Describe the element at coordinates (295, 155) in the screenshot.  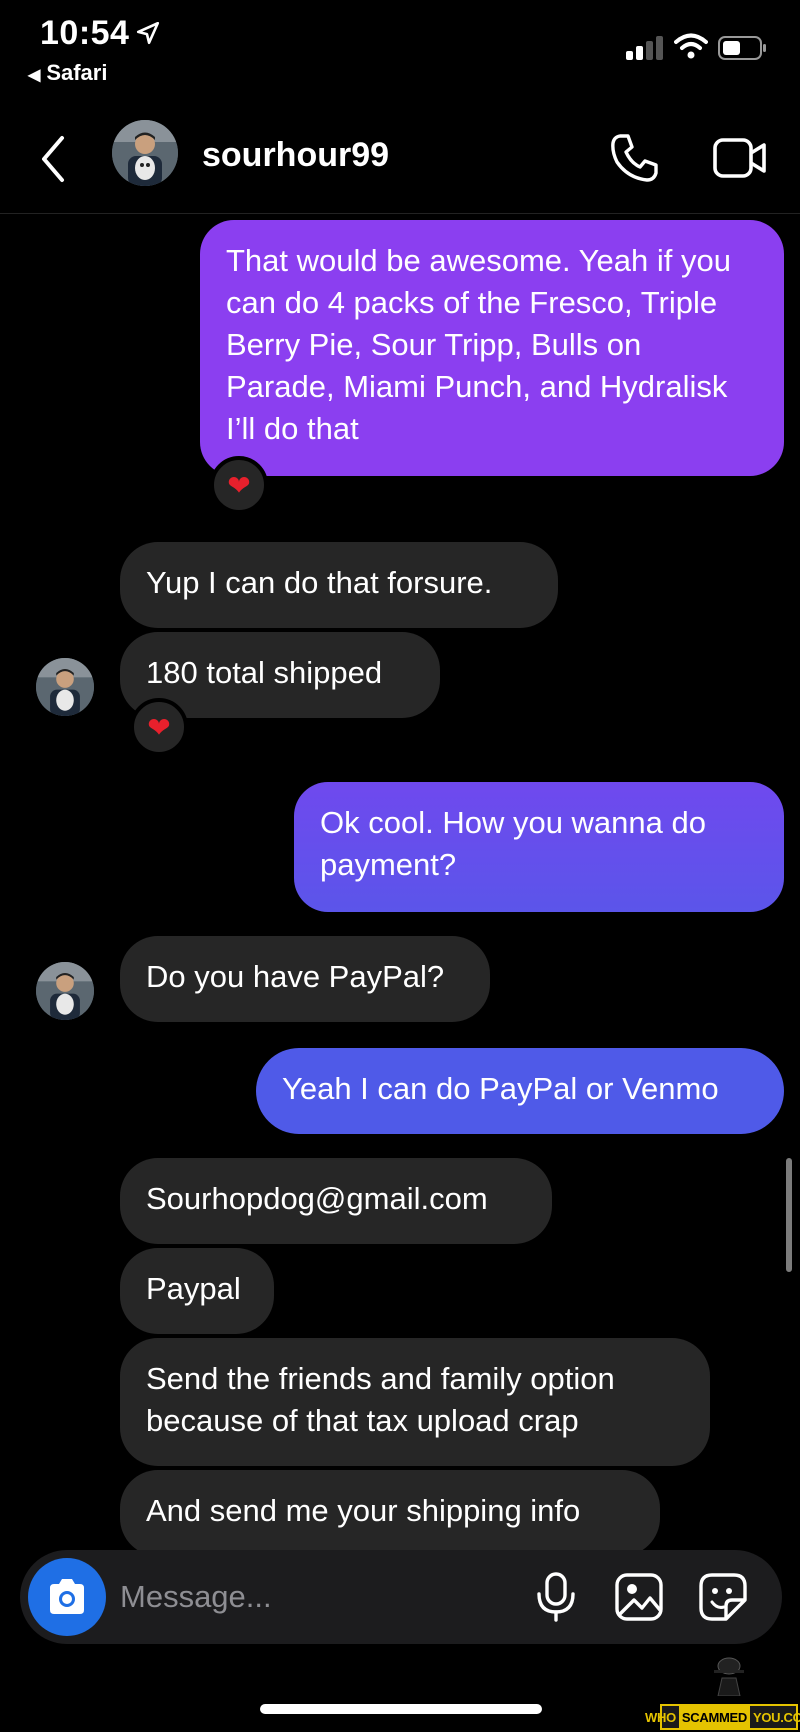
I see `contact-username: sourhour99` at that location.